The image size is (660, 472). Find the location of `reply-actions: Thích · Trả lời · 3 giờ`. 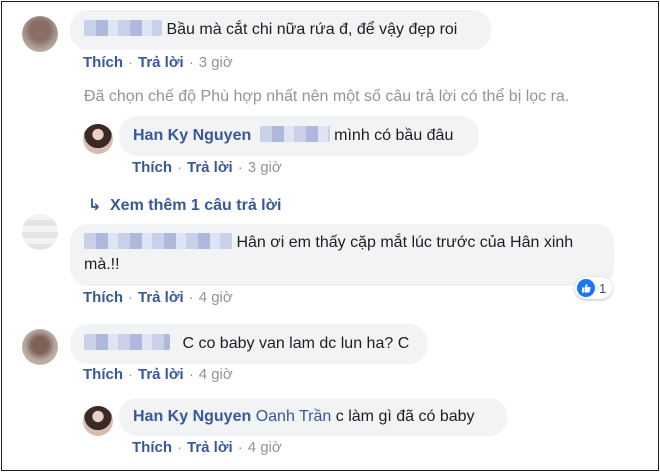

reply-actions: Thích · Trả lời · 3 giờ is located at coordinates (207, 167).